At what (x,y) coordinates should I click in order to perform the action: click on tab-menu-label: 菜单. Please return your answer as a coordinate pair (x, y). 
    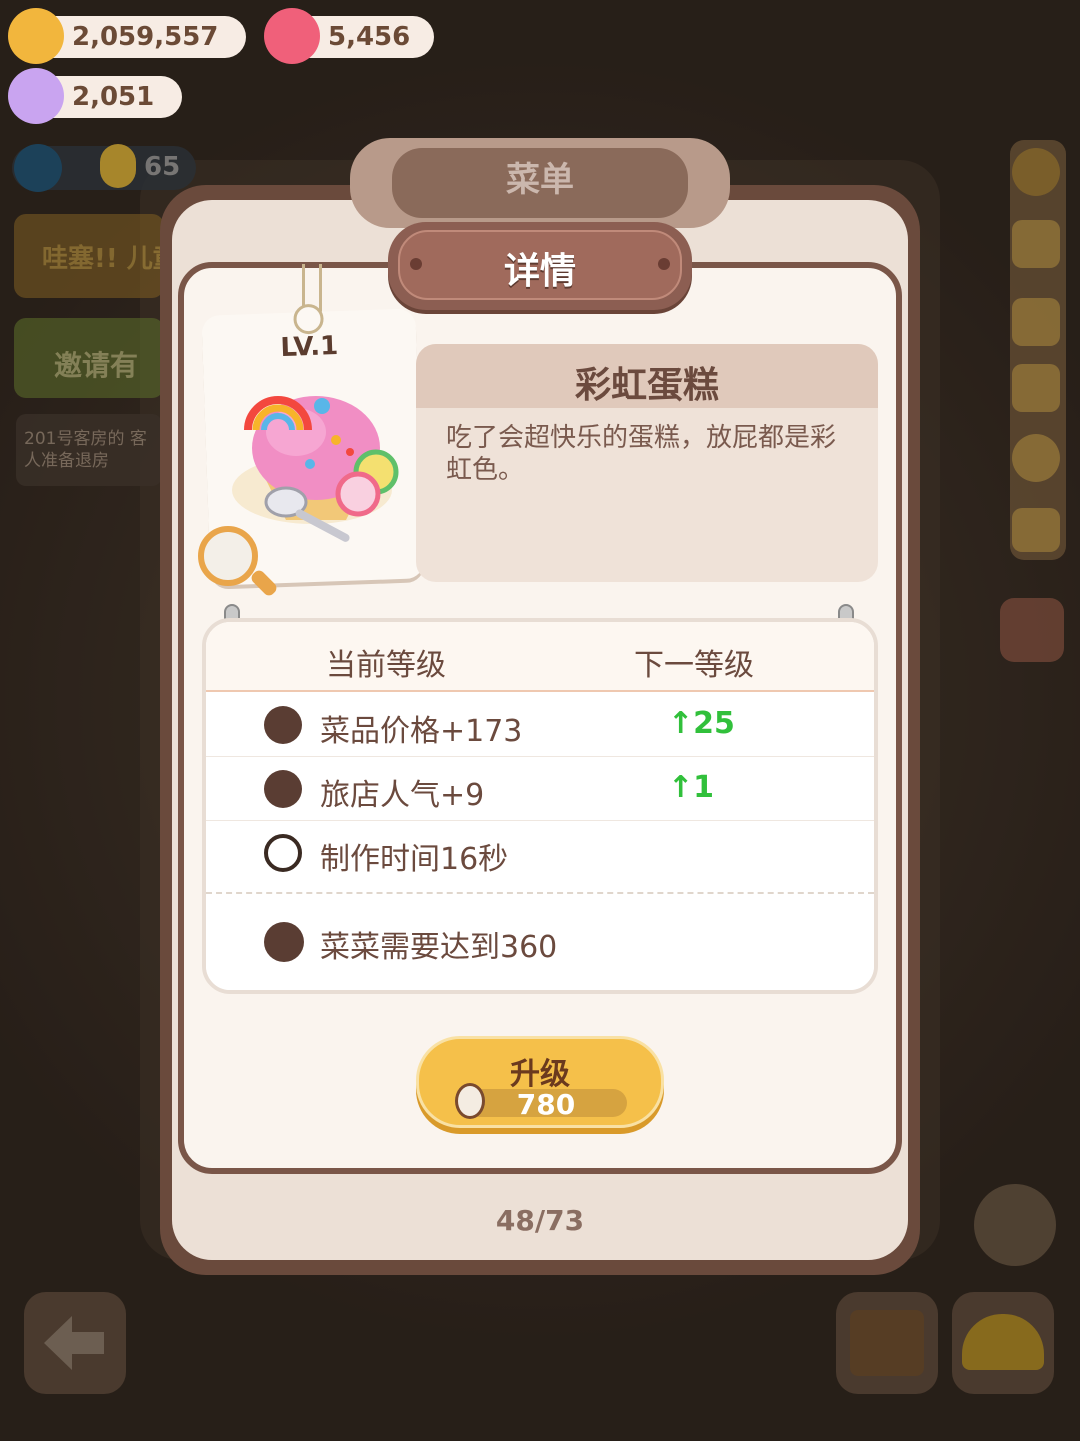
    Looking at the image, I should click on (540, 180).